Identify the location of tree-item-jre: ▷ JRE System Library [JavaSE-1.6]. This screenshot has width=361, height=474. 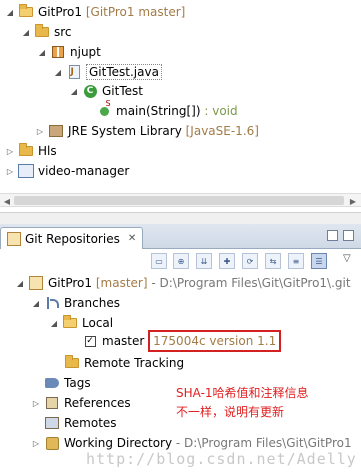
(146, 131).